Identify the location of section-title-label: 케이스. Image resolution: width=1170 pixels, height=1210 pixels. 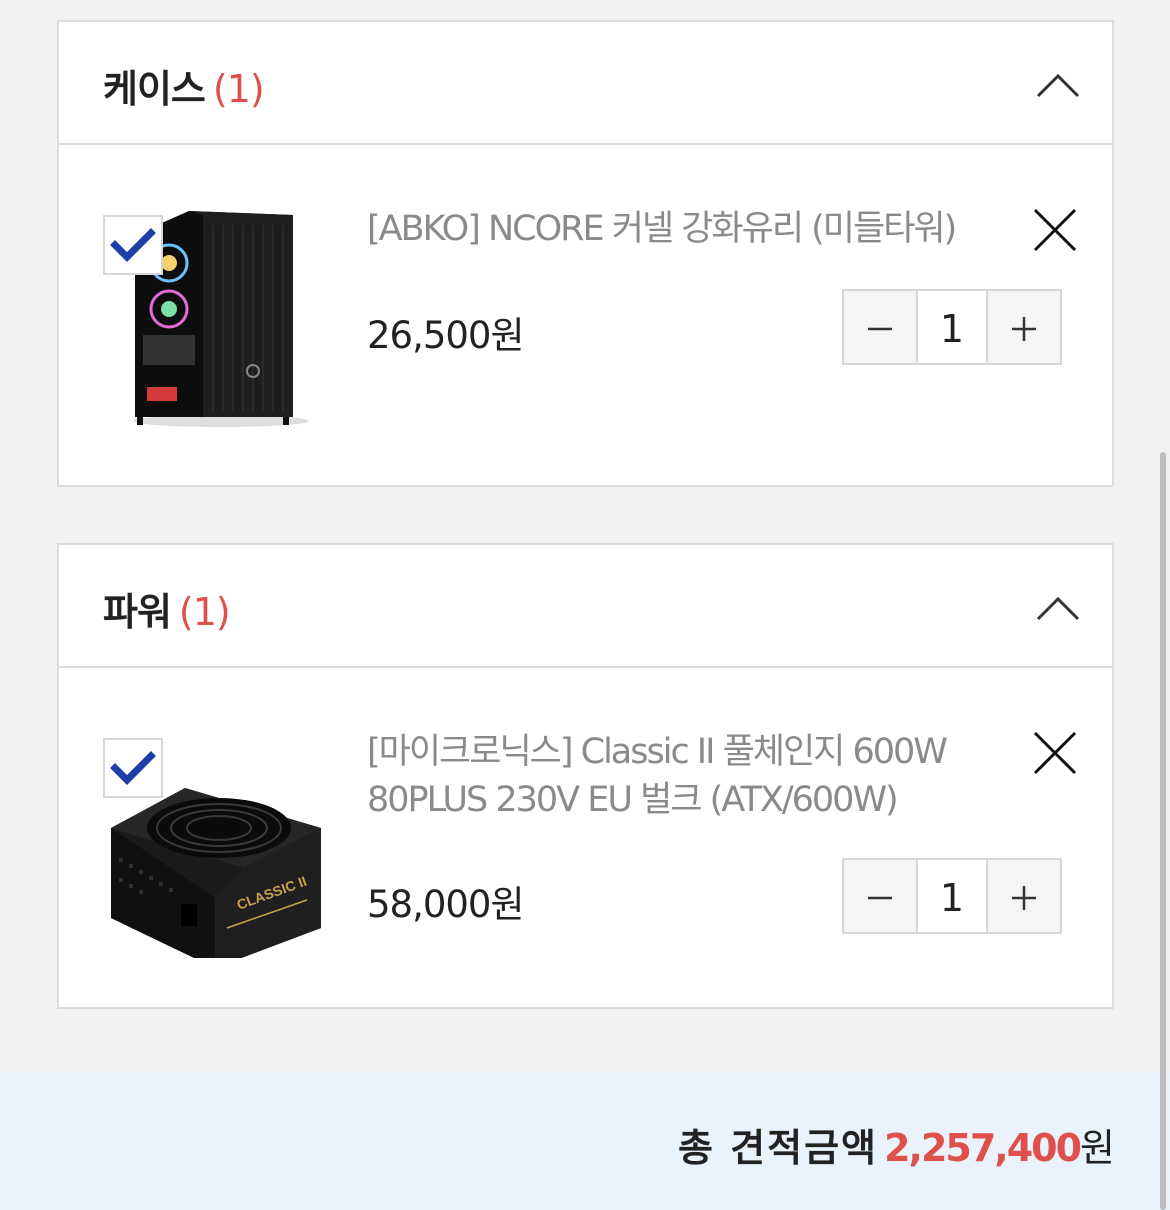
(154, 89).